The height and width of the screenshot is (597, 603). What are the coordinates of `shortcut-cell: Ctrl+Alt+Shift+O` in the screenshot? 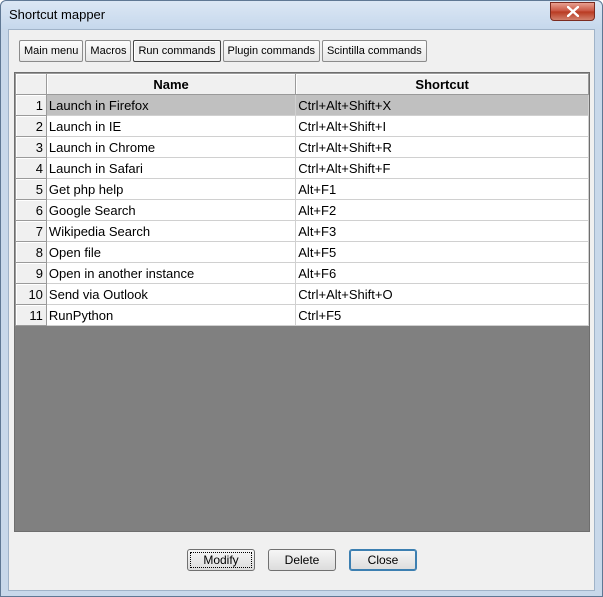 It's located at (442, 294).